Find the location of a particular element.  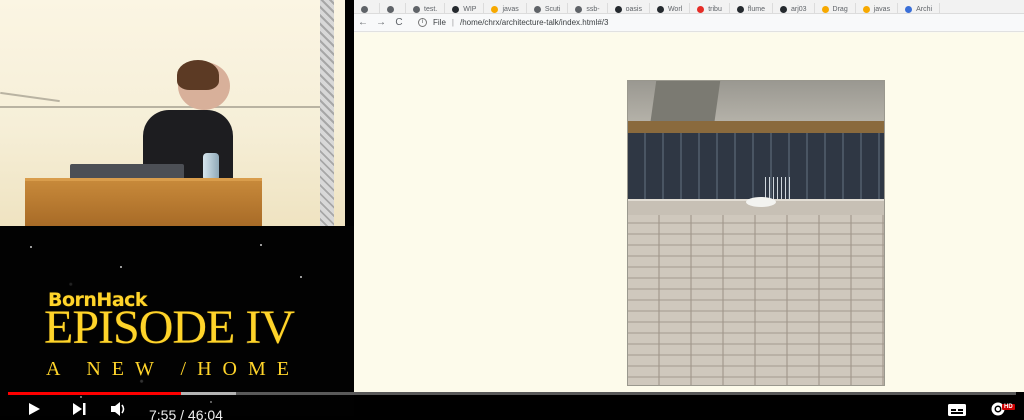

back-icon: ← is located at coordinates (363, 22).